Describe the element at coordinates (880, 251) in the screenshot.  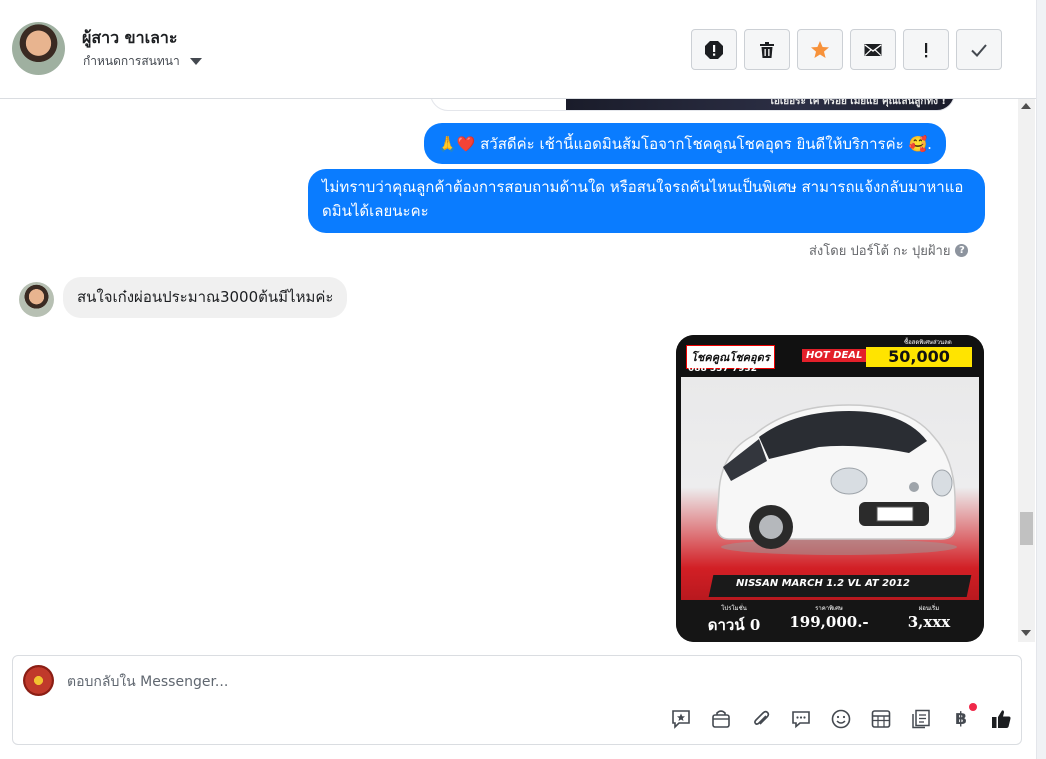
I see `sent-by-text: ส่งโดย ปอร์โต้ กะ ปุยฝ้าย` at that location.